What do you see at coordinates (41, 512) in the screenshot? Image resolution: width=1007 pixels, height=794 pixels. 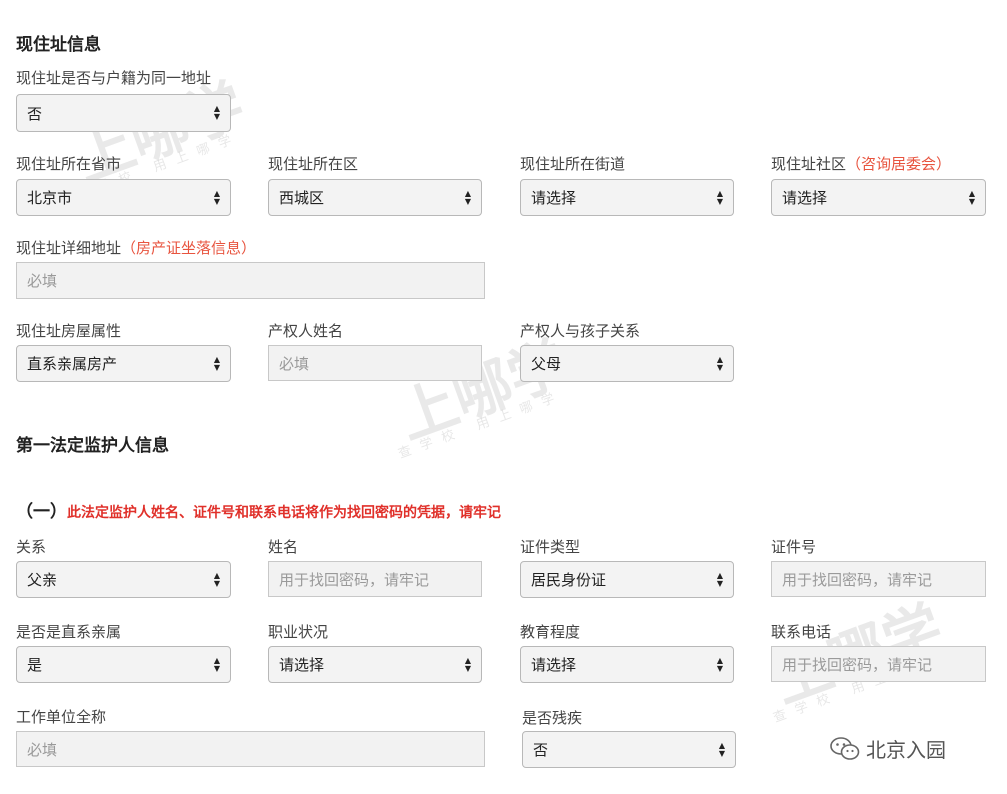 I see `warning-index: （一）` at bounding box center [41, 512].